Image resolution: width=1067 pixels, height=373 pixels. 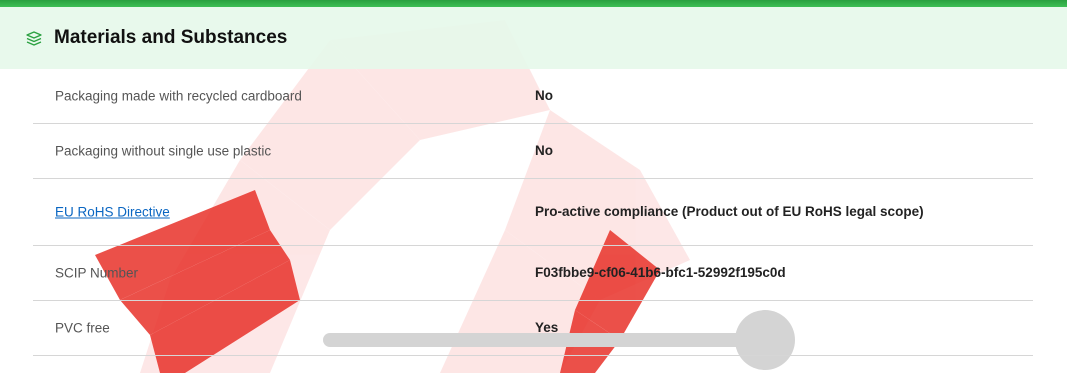 I want to click on attribute-value: Yes, so click(x=547, y=327).